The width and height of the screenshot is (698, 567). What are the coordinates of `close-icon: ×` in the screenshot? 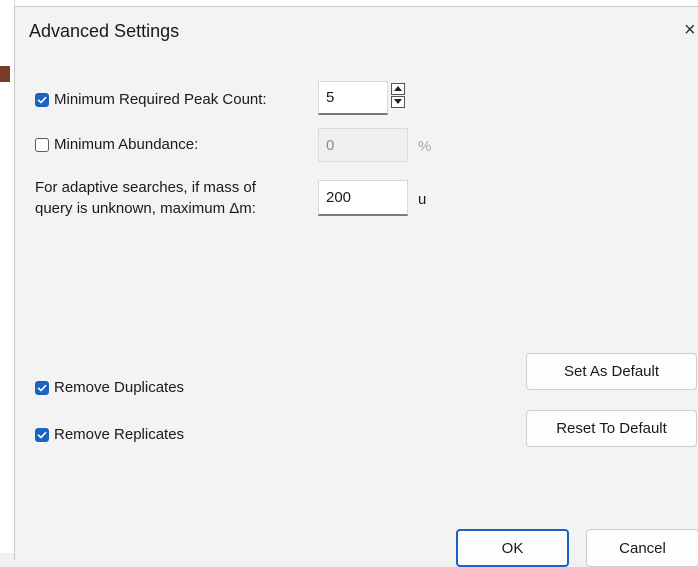 It's located at (690, 30).